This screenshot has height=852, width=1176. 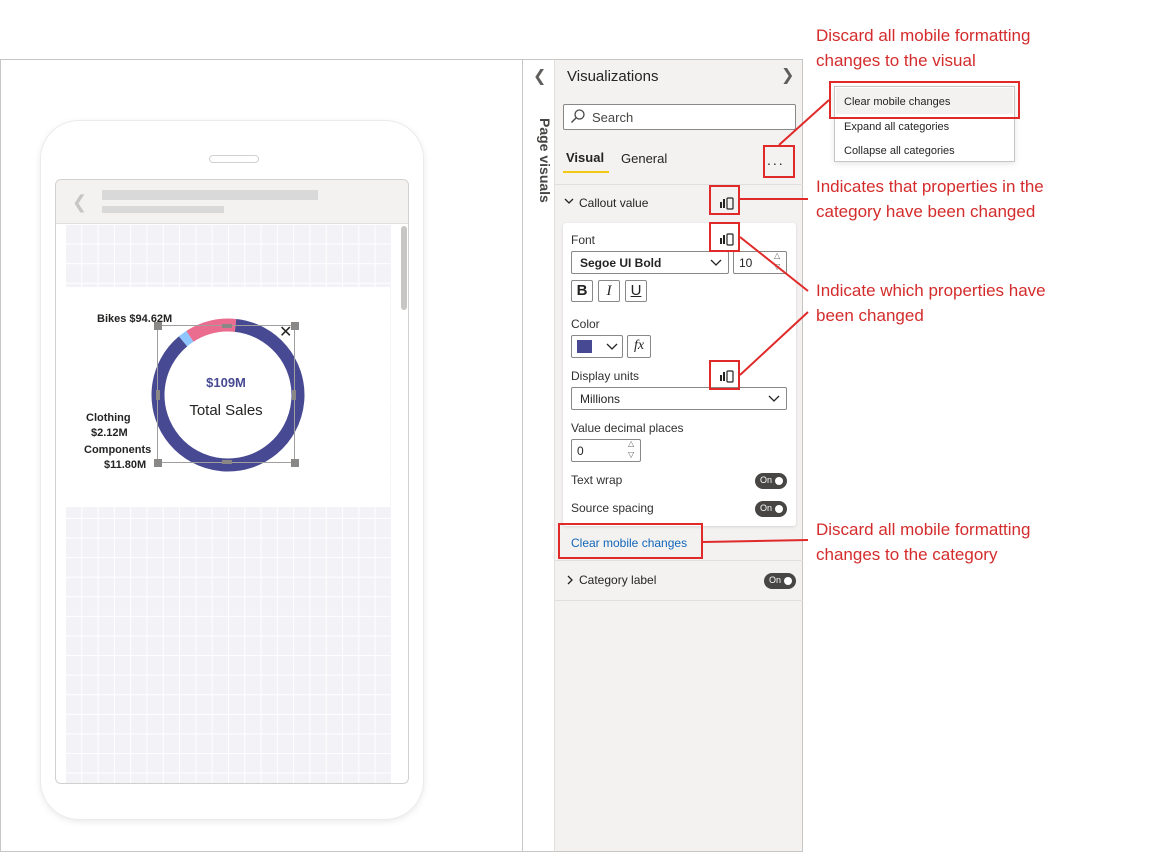 What do you see at coordinates (746, 263) in the screenshot?
I see `font-size-value: 10` at bounding box center [746, 263].